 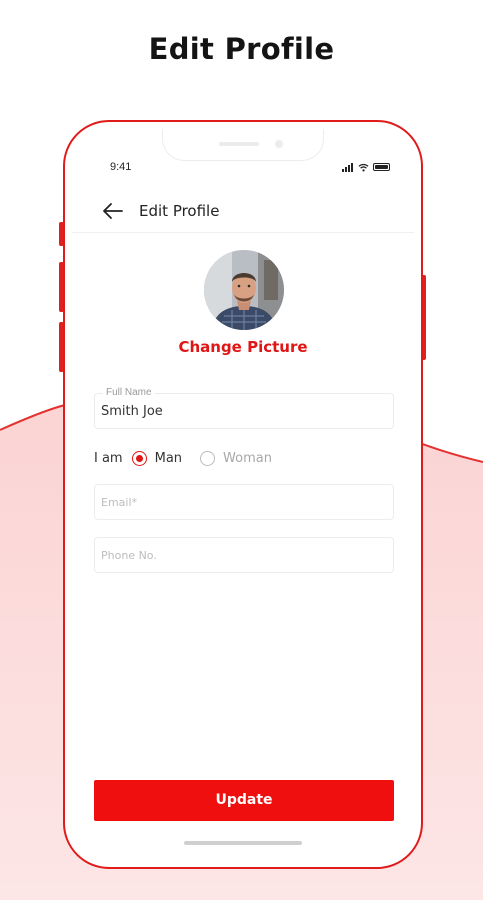 I want to click on email-field, so click(x=244, y=502).